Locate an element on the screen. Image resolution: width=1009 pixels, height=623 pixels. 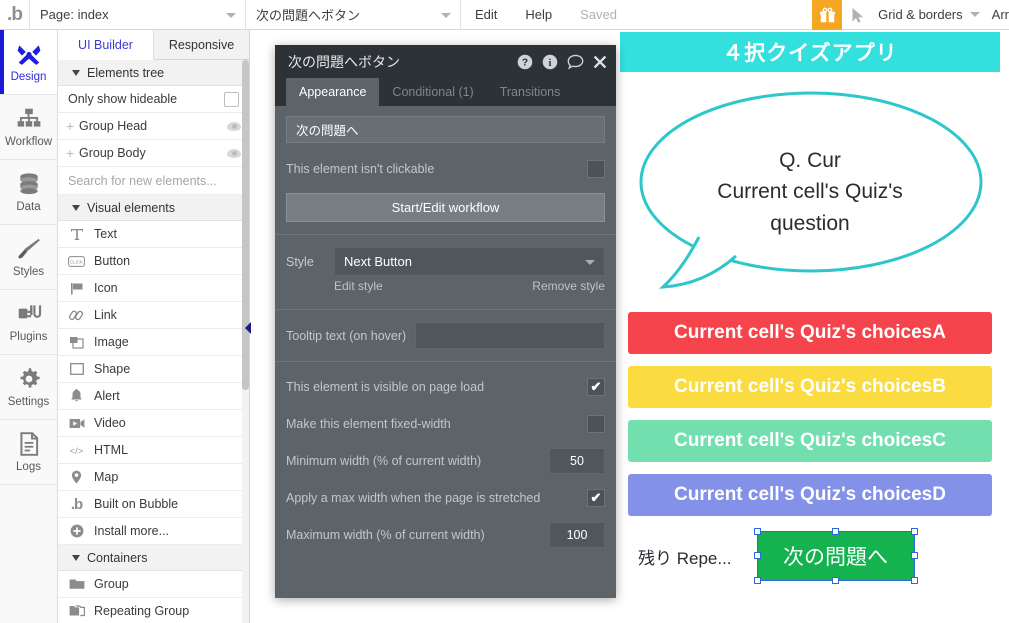
menu-edit: Edit is located at coordinates (486, 14).